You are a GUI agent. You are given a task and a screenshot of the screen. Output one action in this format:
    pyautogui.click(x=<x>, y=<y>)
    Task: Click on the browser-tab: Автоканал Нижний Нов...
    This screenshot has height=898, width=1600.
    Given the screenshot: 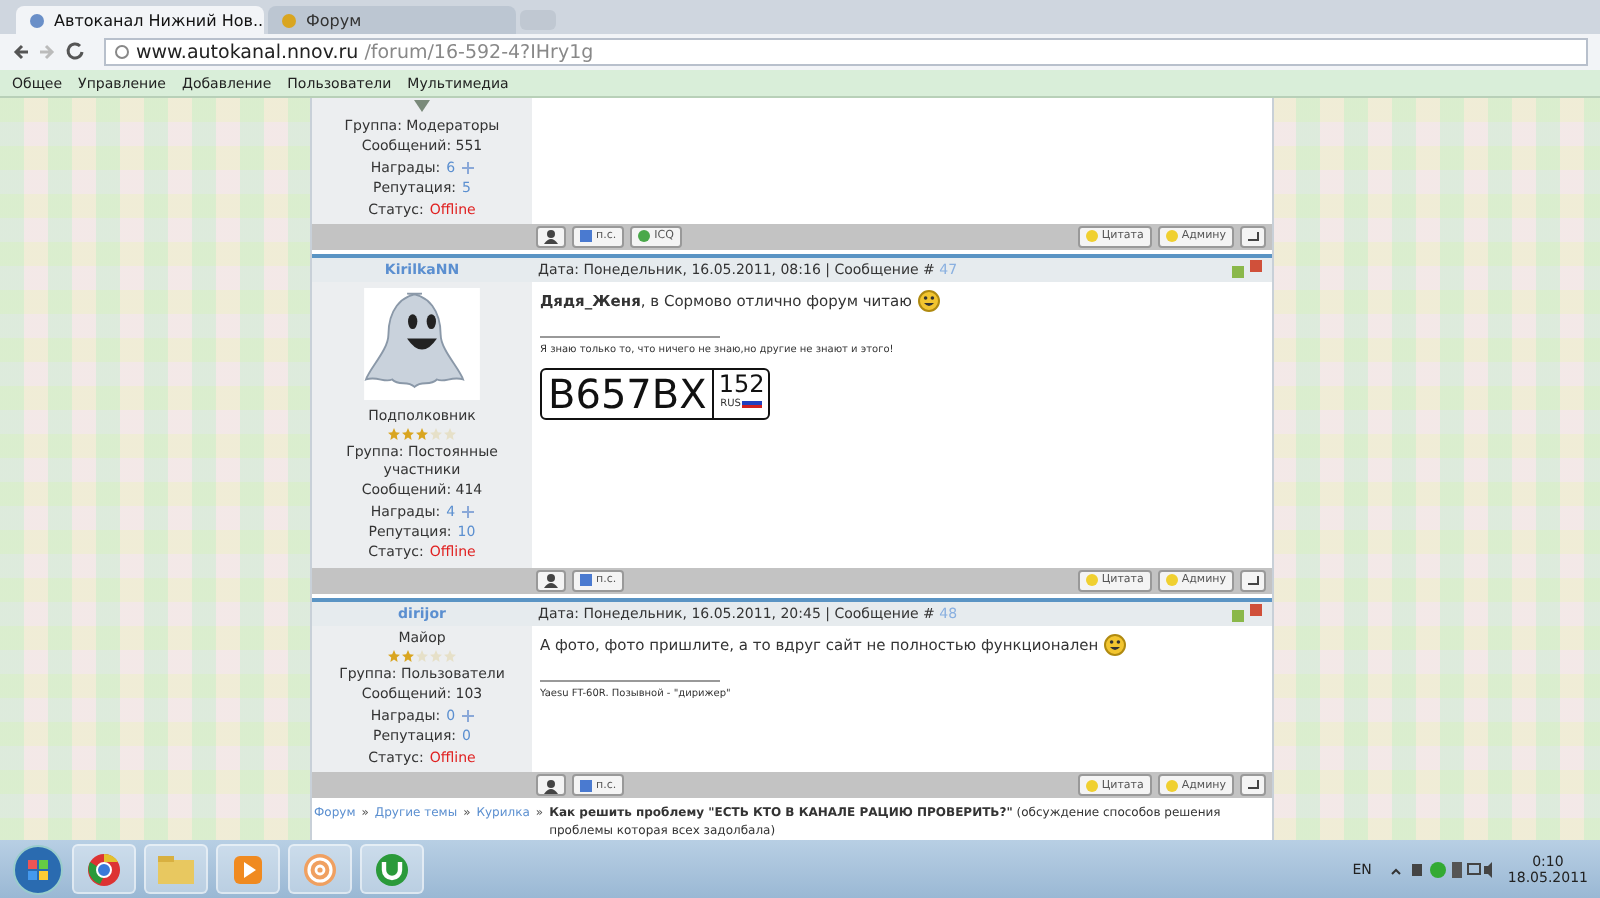 What is the action you would take?
    pyautogui.click(x=140, y=20)
    